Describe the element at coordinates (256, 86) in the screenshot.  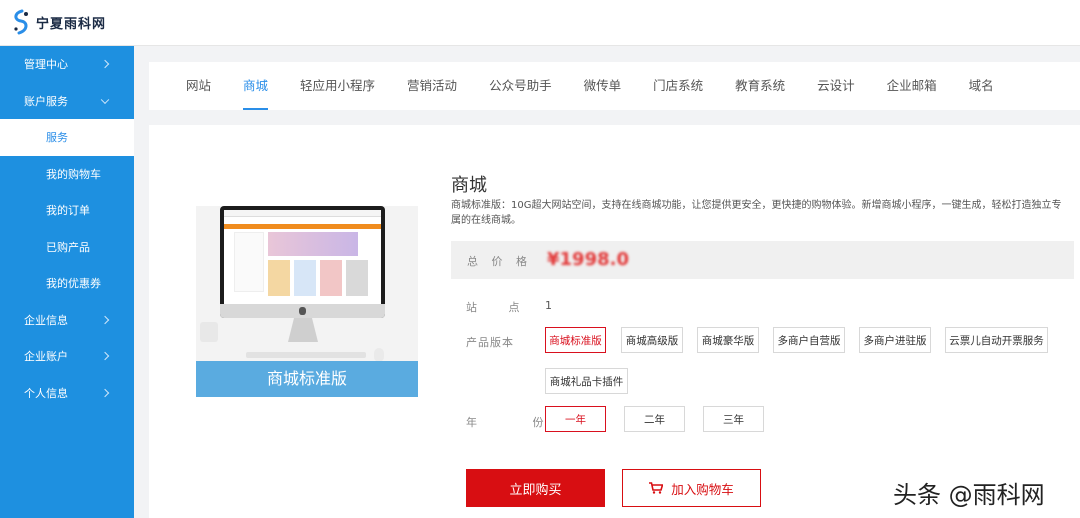
I see `tab-mall: 商城` at that location.